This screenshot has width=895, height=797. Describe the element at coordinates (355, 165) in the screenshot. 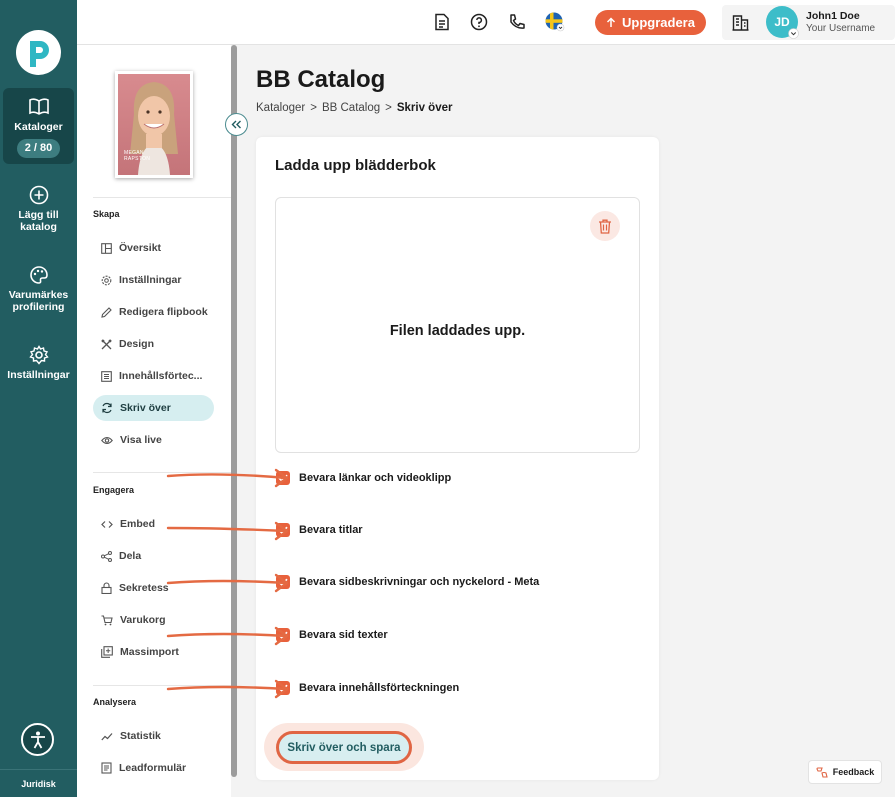

I see `card-title: Ladda upp blädderbok` at that location.